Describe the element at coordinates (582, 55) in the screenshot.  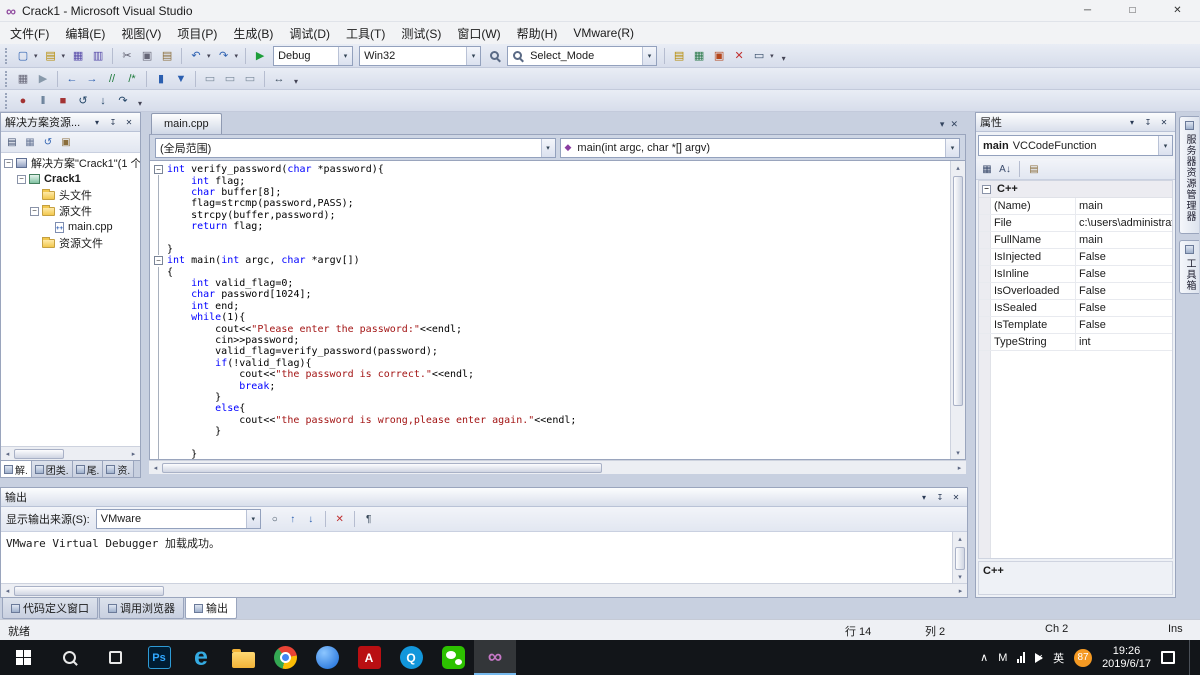
I see `select-mode-combo: Select_Mode ▾` at that location.